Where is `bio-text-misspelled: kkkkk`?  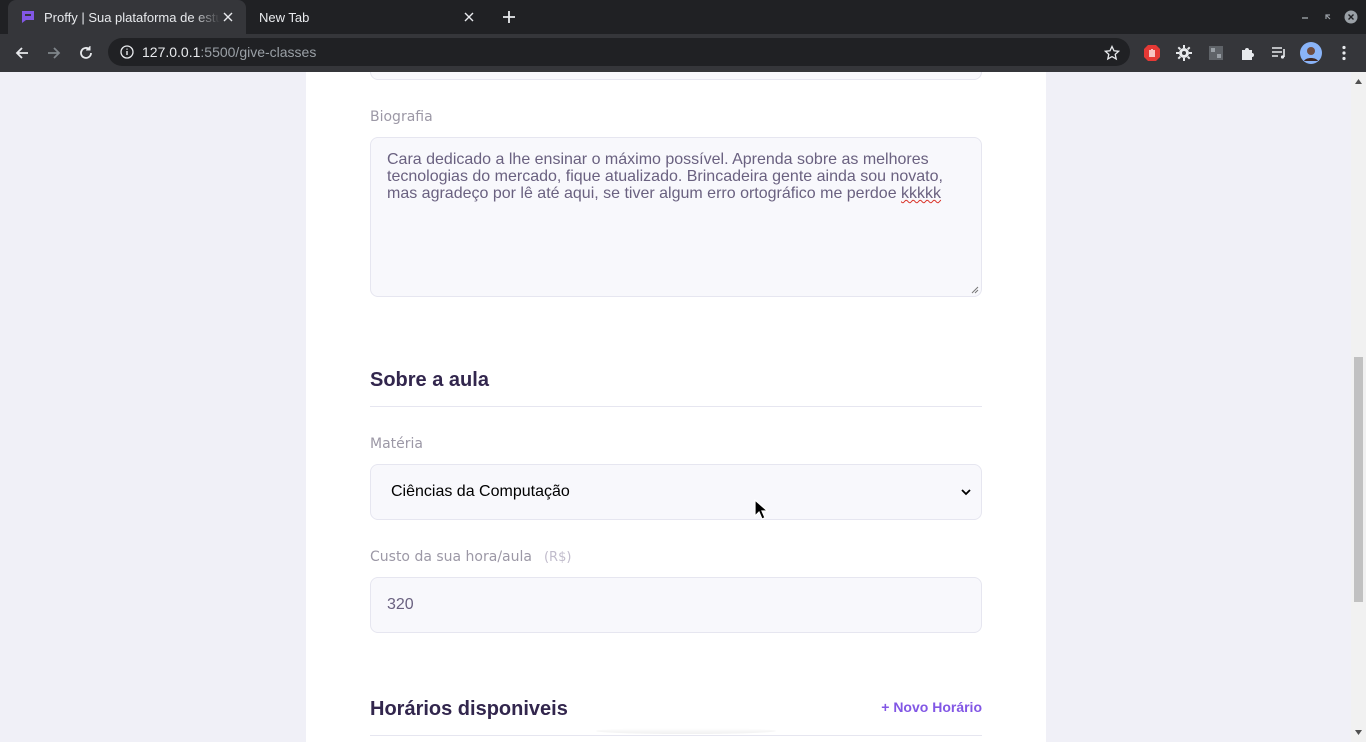
bio-text-misspelled: kkkkk is located at coordinates (921, 193).